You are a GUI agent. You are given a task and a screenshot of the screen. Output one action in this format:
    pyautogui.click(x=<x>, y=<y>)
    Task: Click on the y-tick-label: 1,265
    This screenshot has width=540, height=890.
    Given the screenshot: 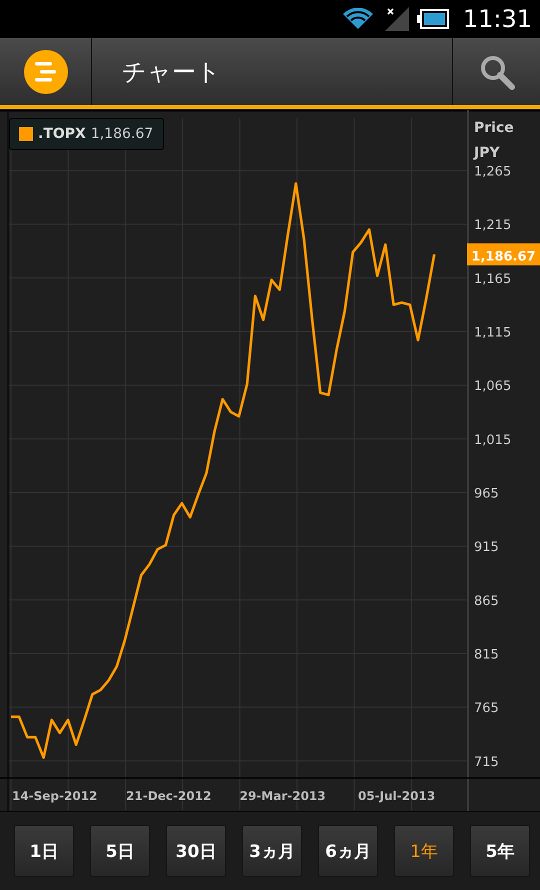 What is the action you would take?
    pyautogui.click(x=493, y=172)
    